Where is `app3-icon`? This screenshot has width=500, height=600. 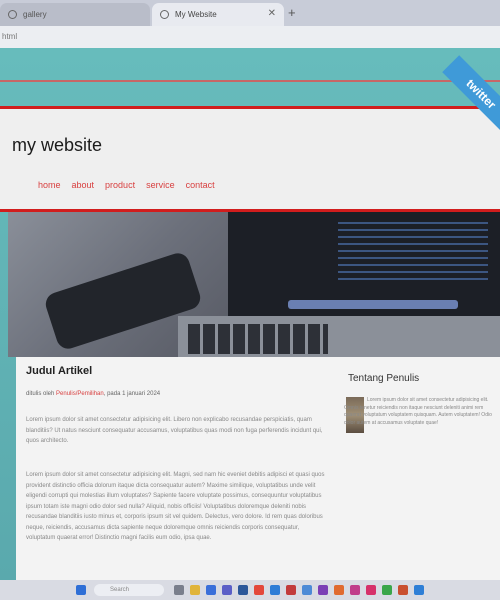
app3-icon is located at coordinates (355, 590).